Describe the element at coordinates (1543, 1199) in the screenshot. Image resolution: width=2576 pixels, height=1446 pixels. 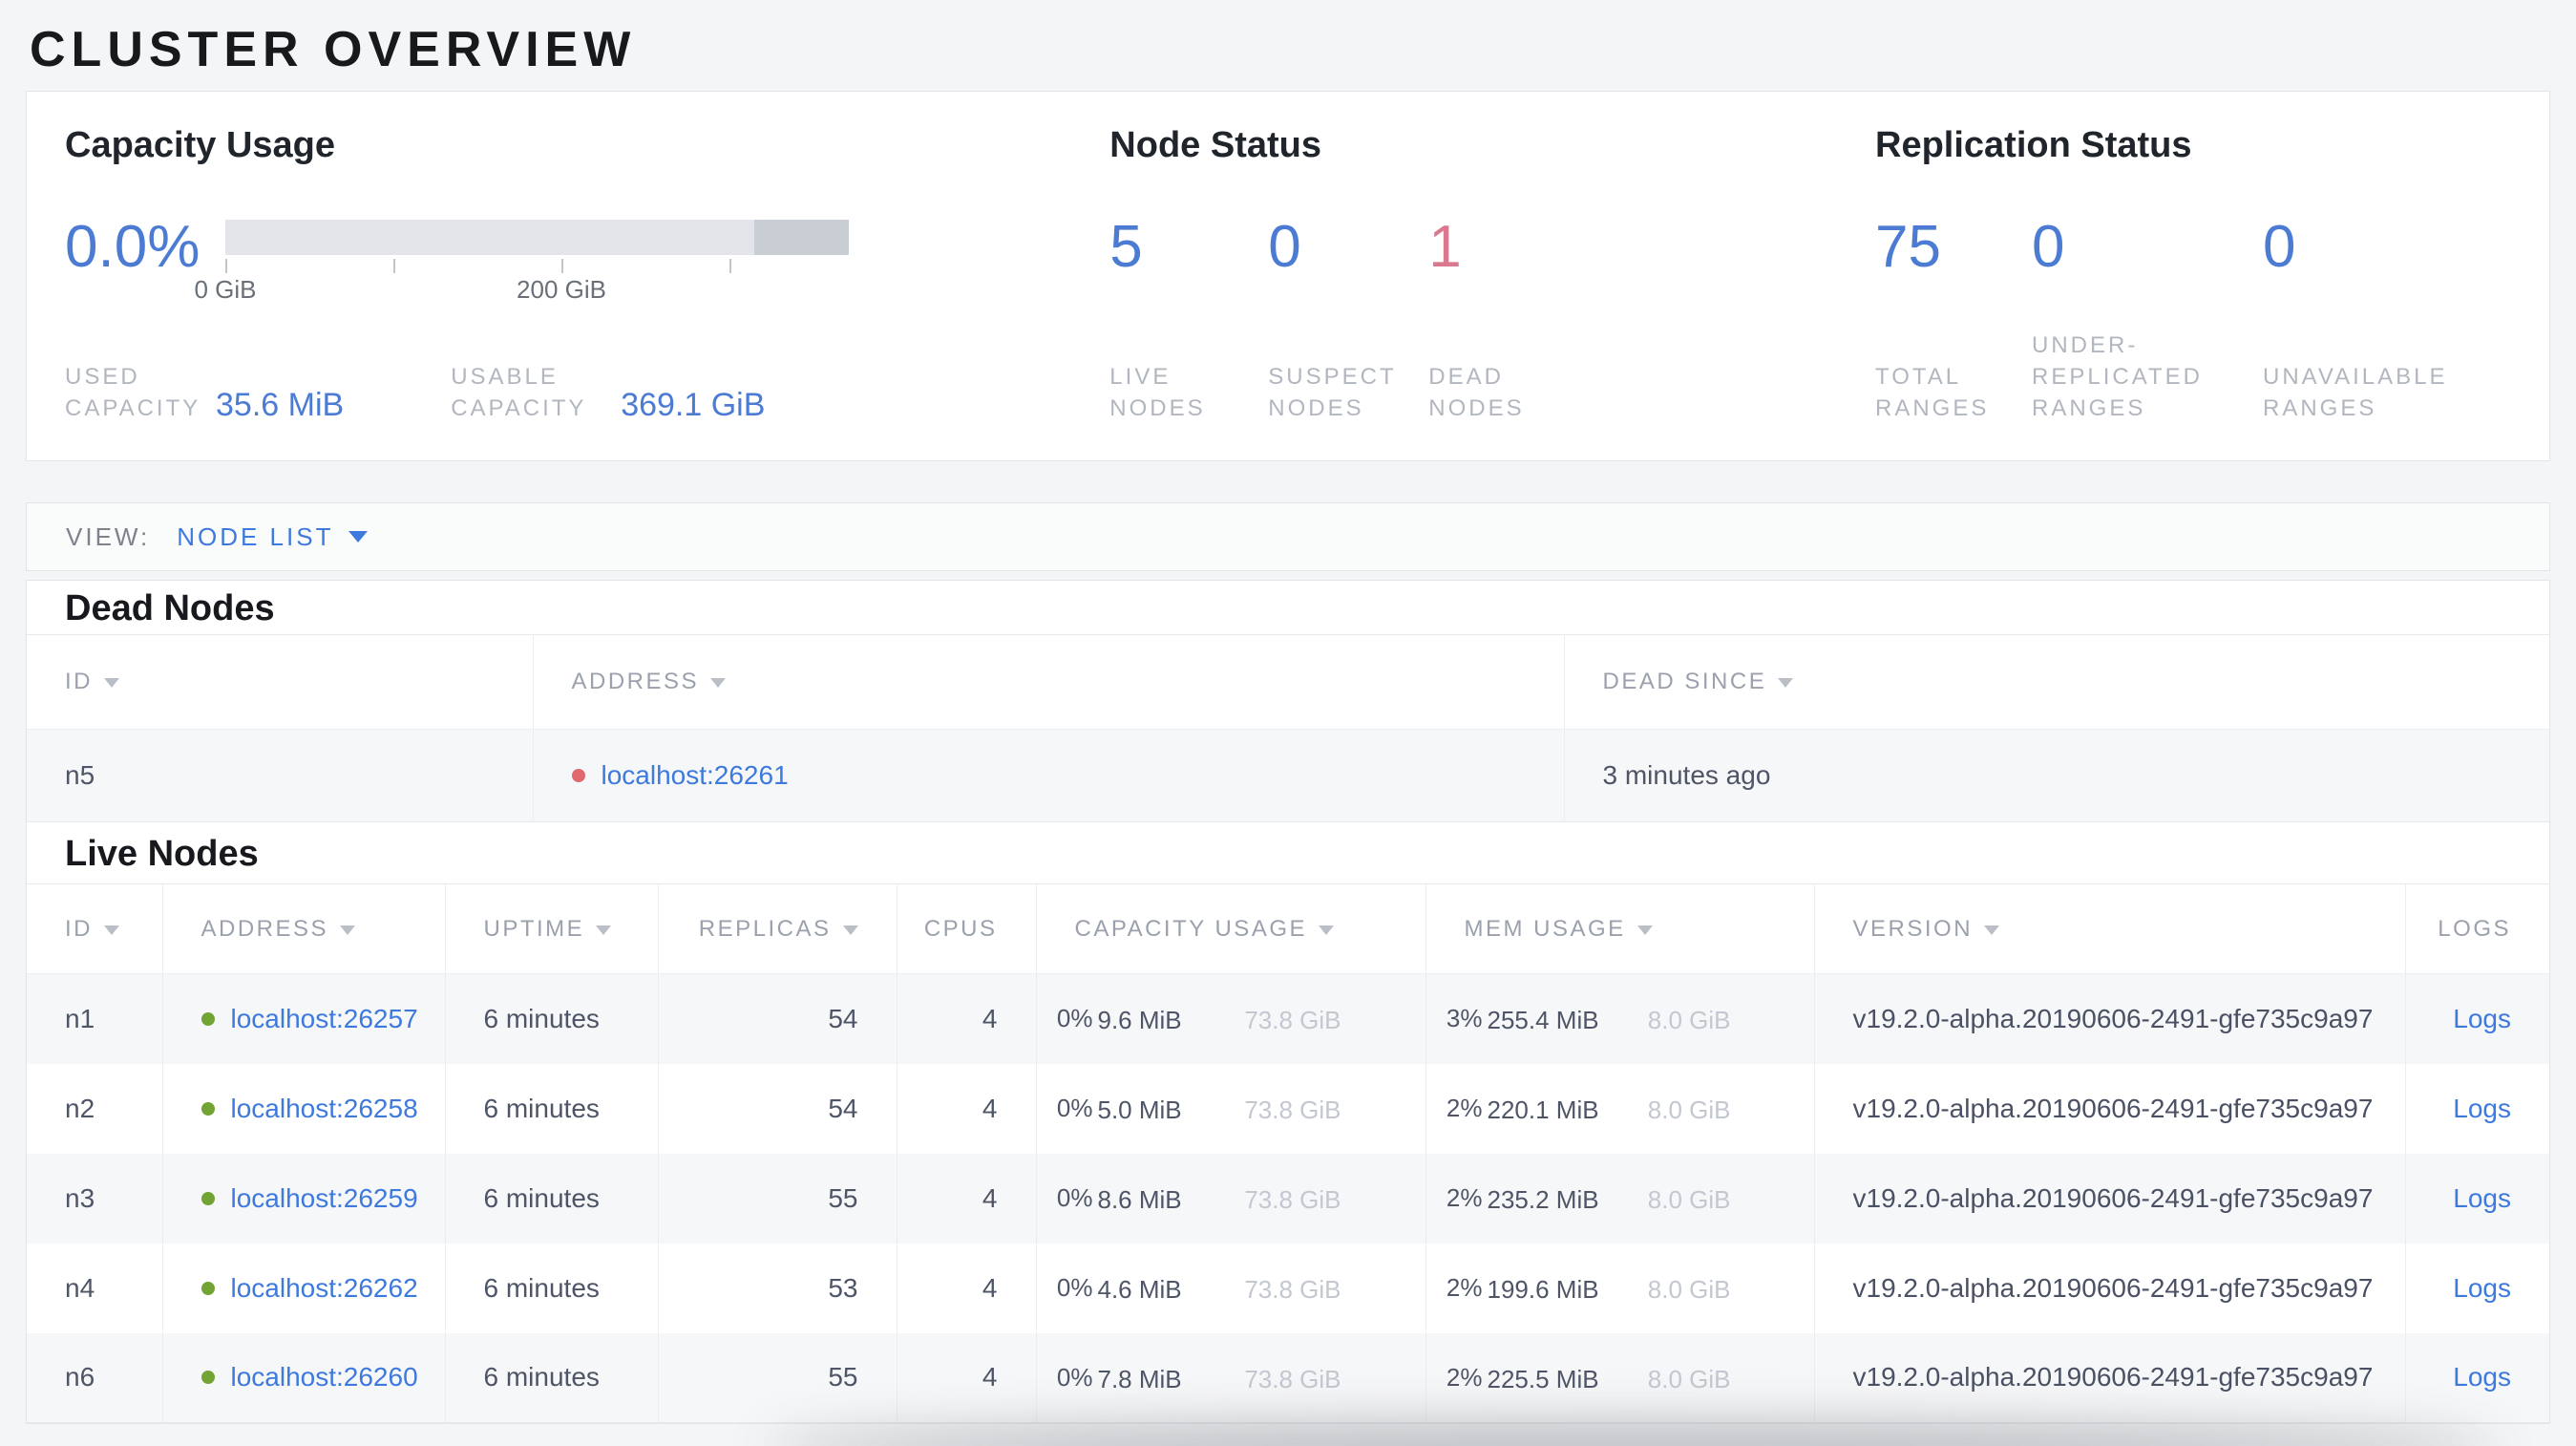
I see `mem-used-value: 235.2 MiB` at that location.